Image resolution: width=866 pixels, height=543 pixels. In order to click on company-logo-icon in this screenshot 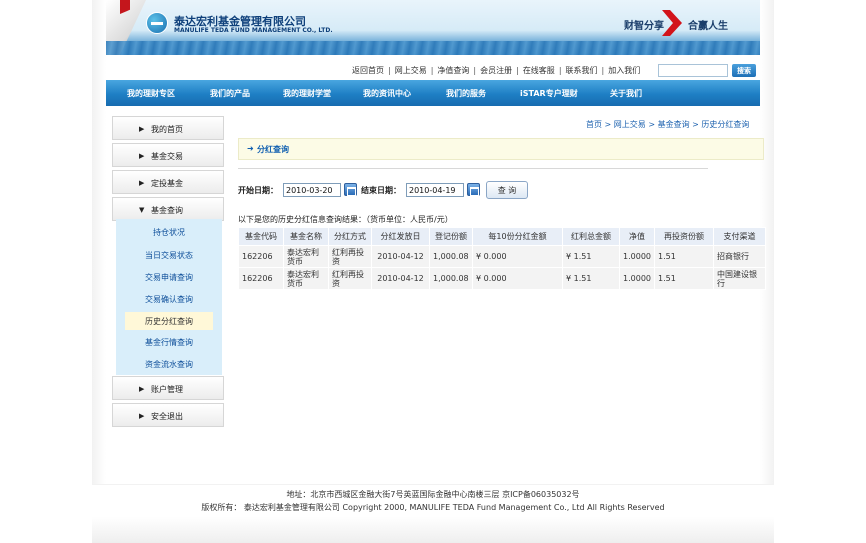, I will do `click(157, 23)`.